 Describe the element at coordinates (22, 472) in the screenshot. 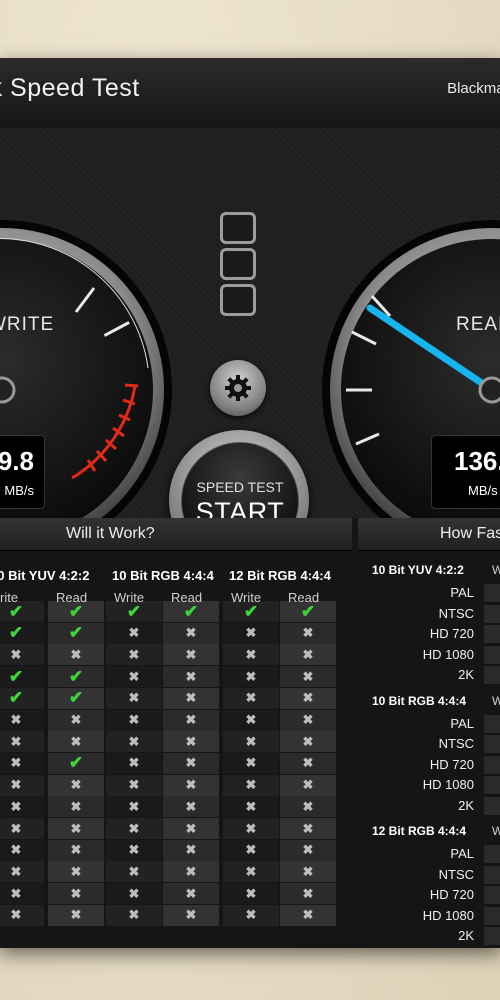

I see `write-gauge-readout: 119.8 MB/s` at that location.